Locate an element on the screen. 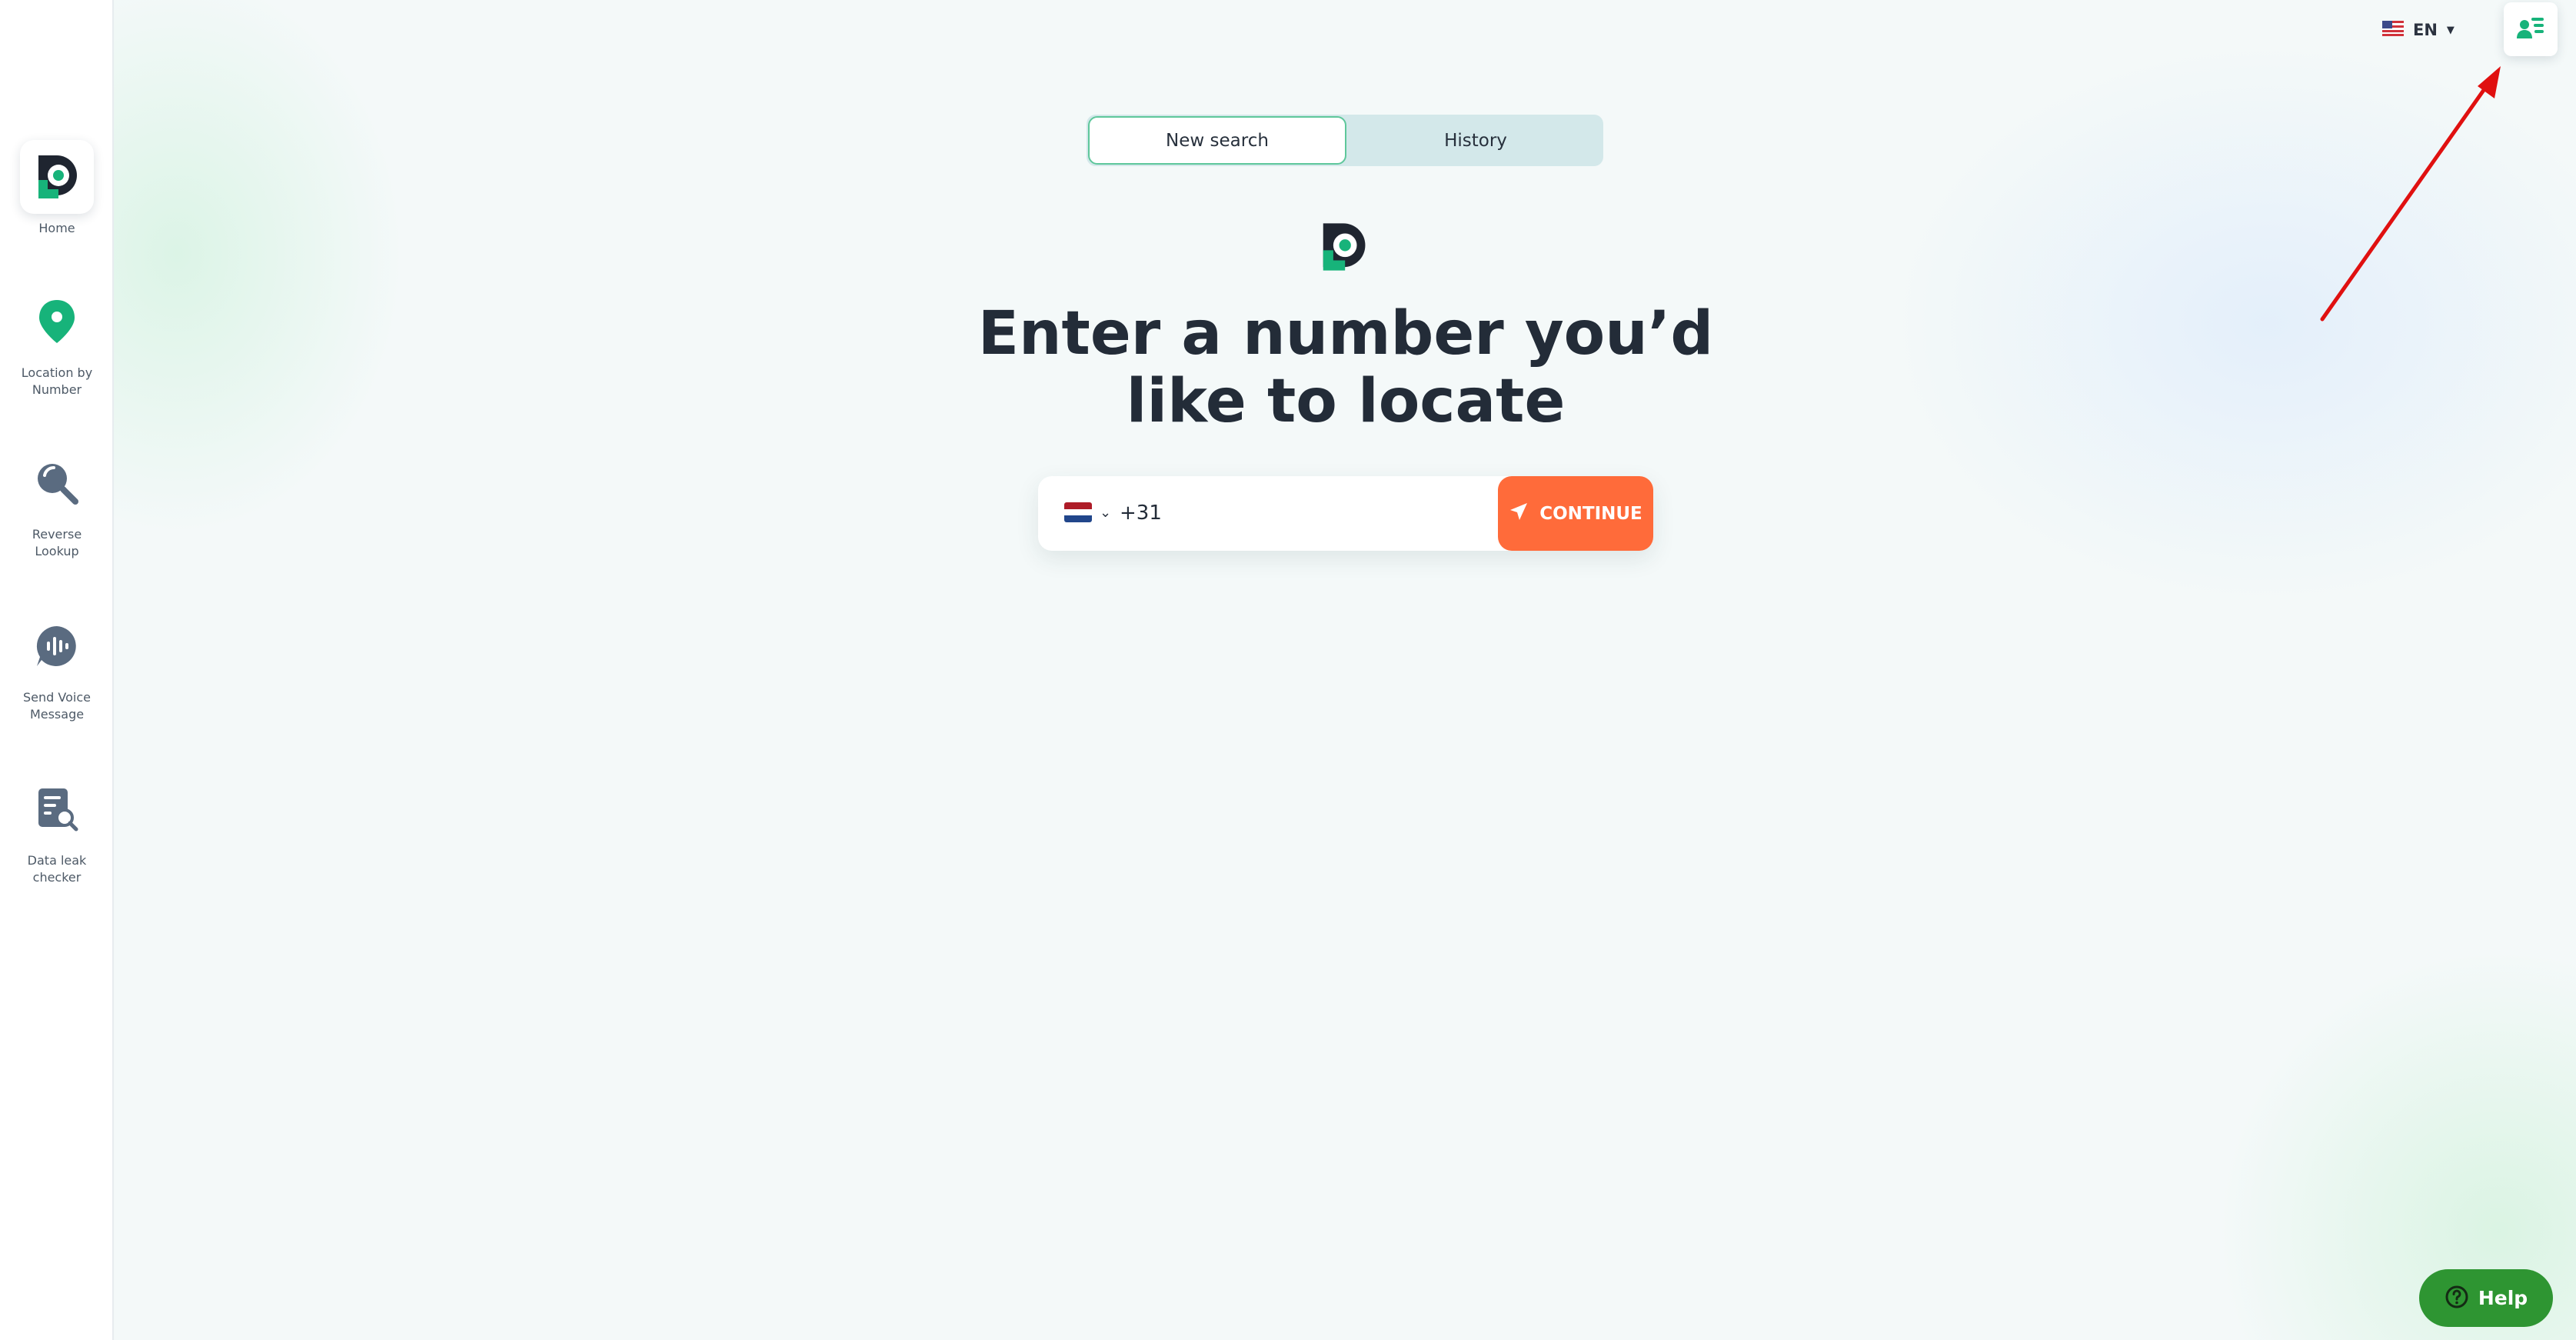 Image resolution: width=2576 pixels, height=1340 pixels. profile-menu-button is located at coordinates (2531, 29).